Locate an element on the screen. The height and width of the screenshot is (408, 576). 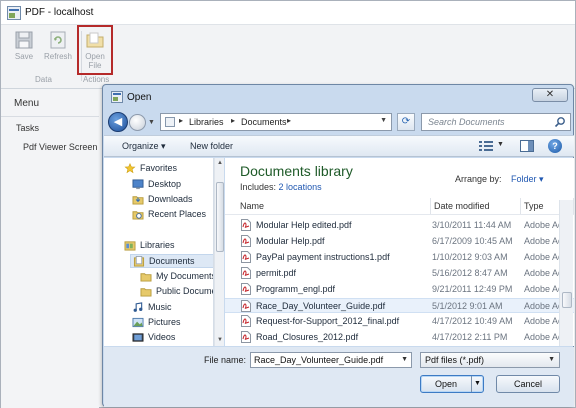
desktop-icon is located at coordinates (138, 184).